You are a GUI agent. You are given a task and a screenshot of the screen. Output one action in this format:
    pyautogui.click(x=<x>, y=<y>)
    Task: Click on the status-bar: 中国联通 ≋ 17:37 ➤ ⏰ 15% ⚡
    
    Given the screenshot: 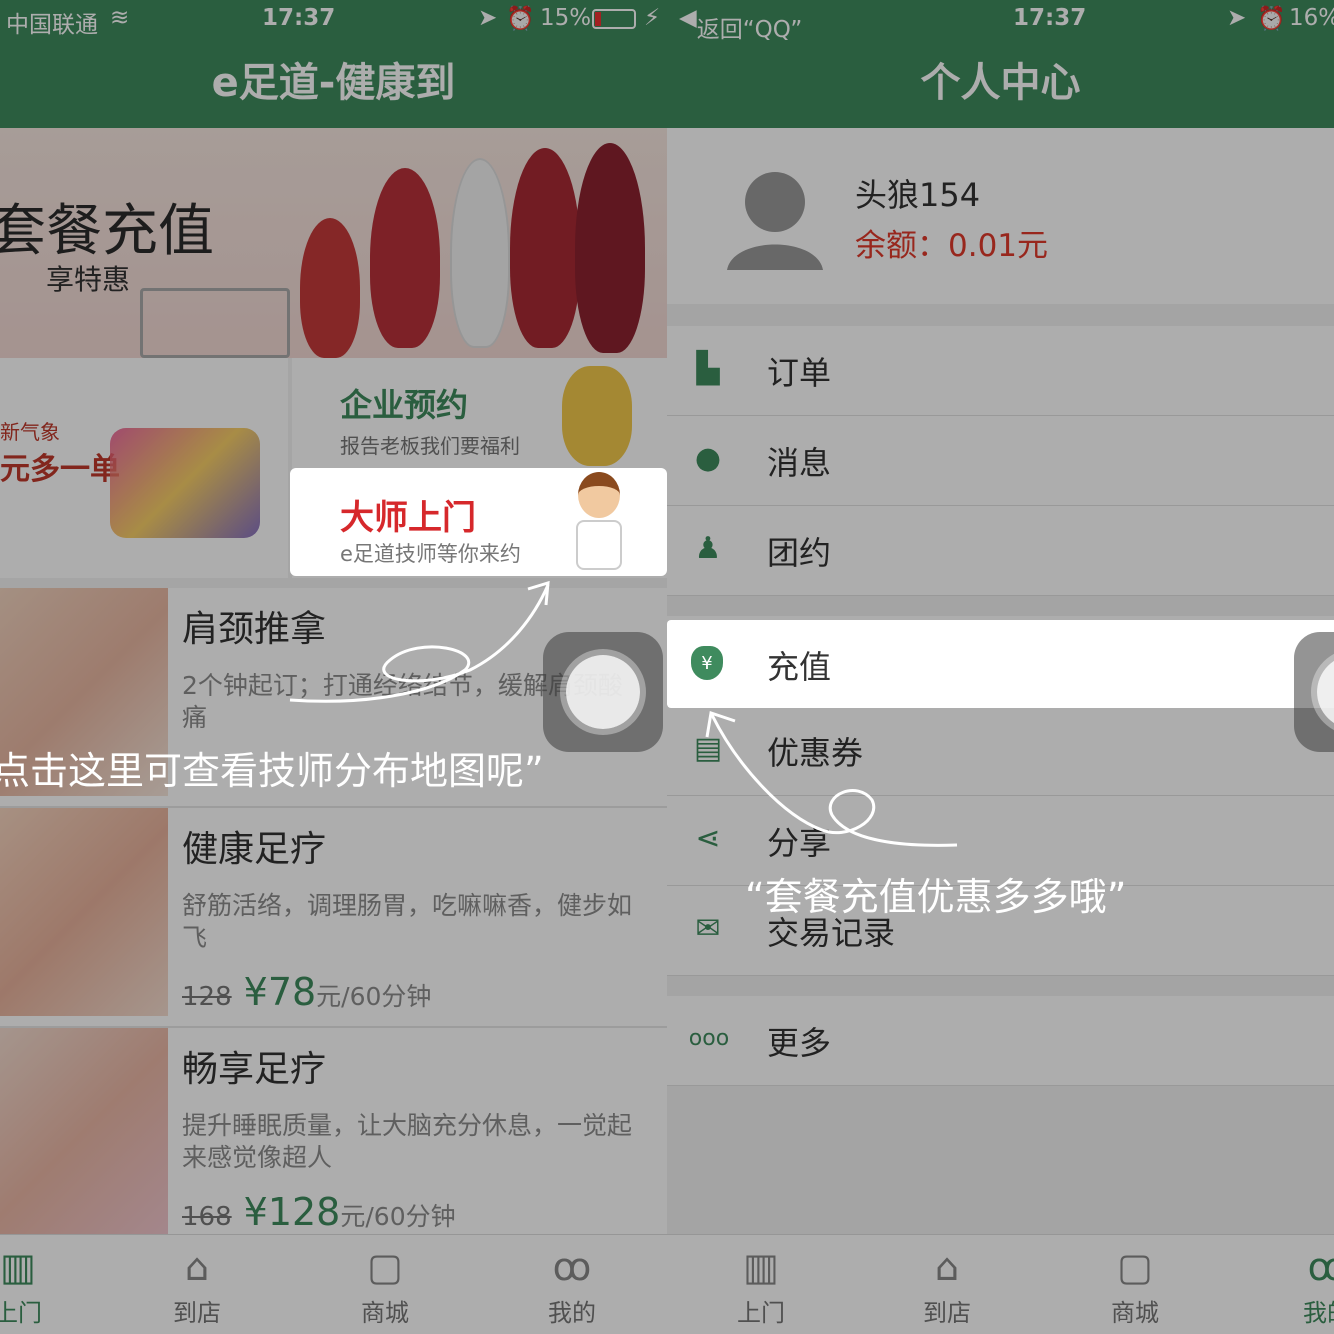 What is the action you would take?
    pyautogui.click(x=333, y=20)
    